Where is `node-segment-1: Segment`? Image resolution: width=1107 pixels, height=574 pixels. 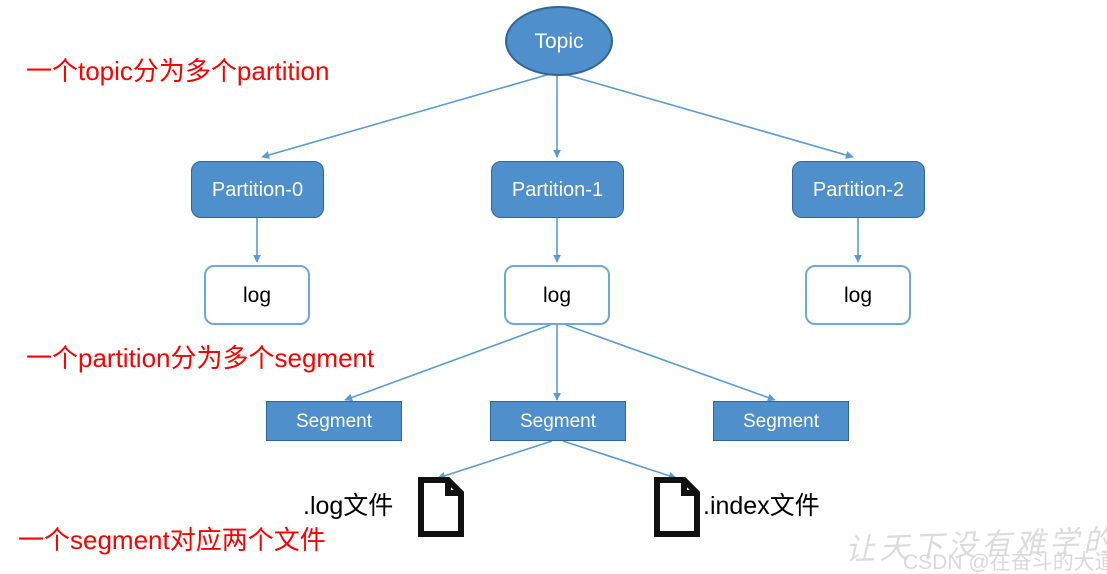 node-segment-1: Segment is located at coordinates (558, 421).